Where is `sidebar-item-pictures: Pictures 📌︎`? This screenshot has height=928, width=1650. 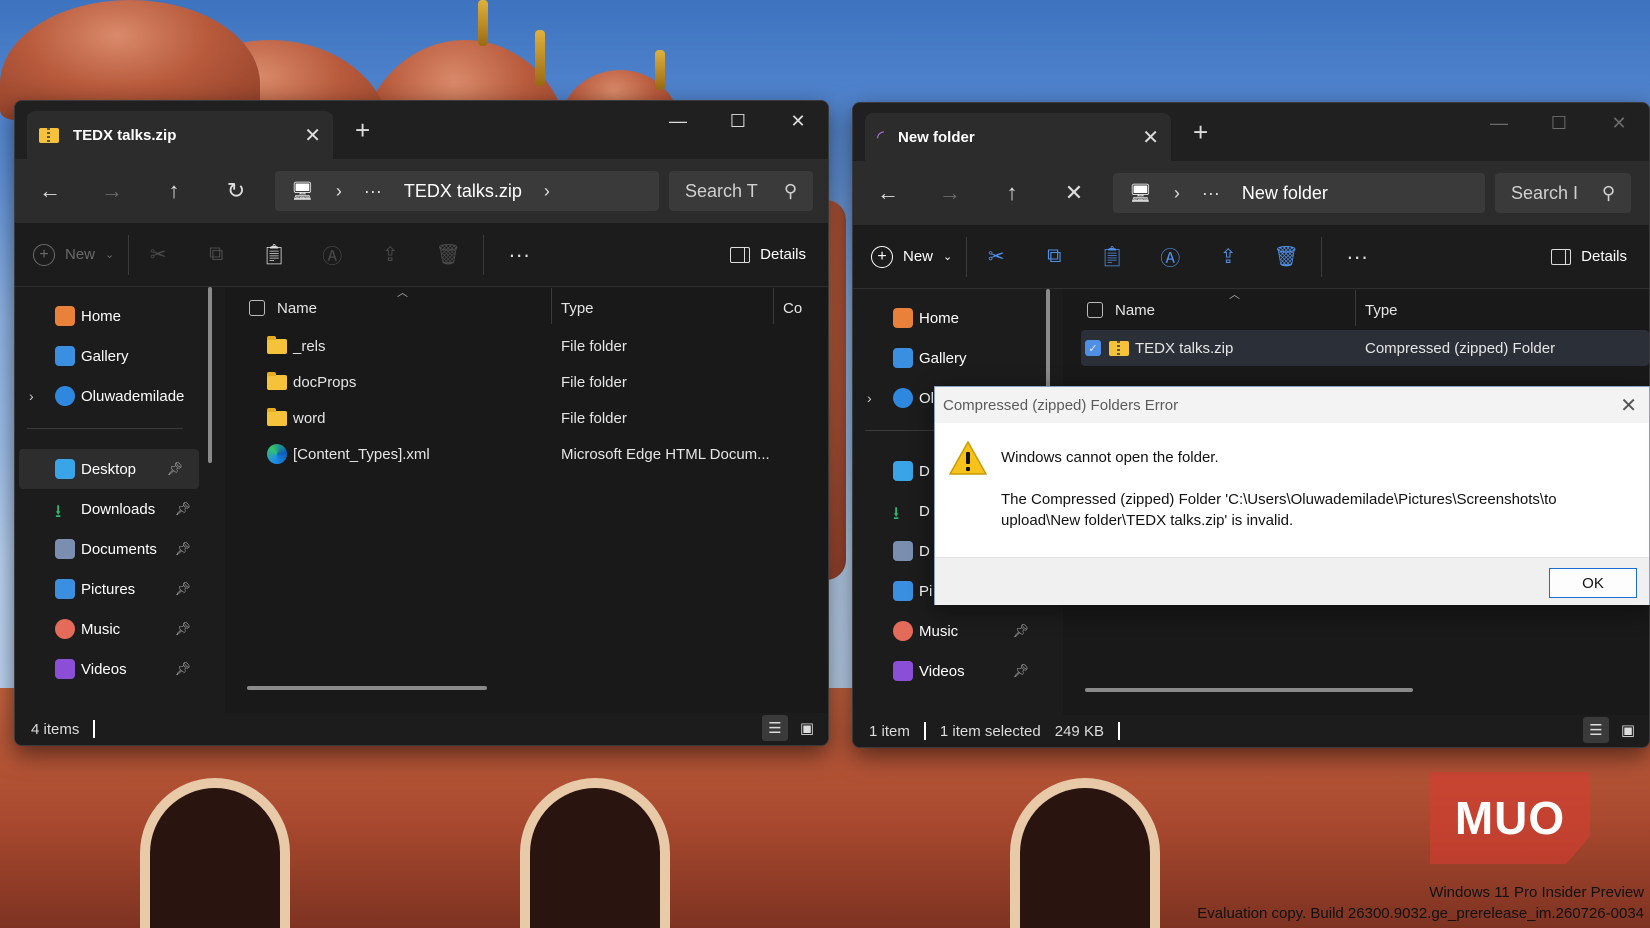
sidebar-item-pictures: Pictures 📌︎ is located at coordinates (111, 589).